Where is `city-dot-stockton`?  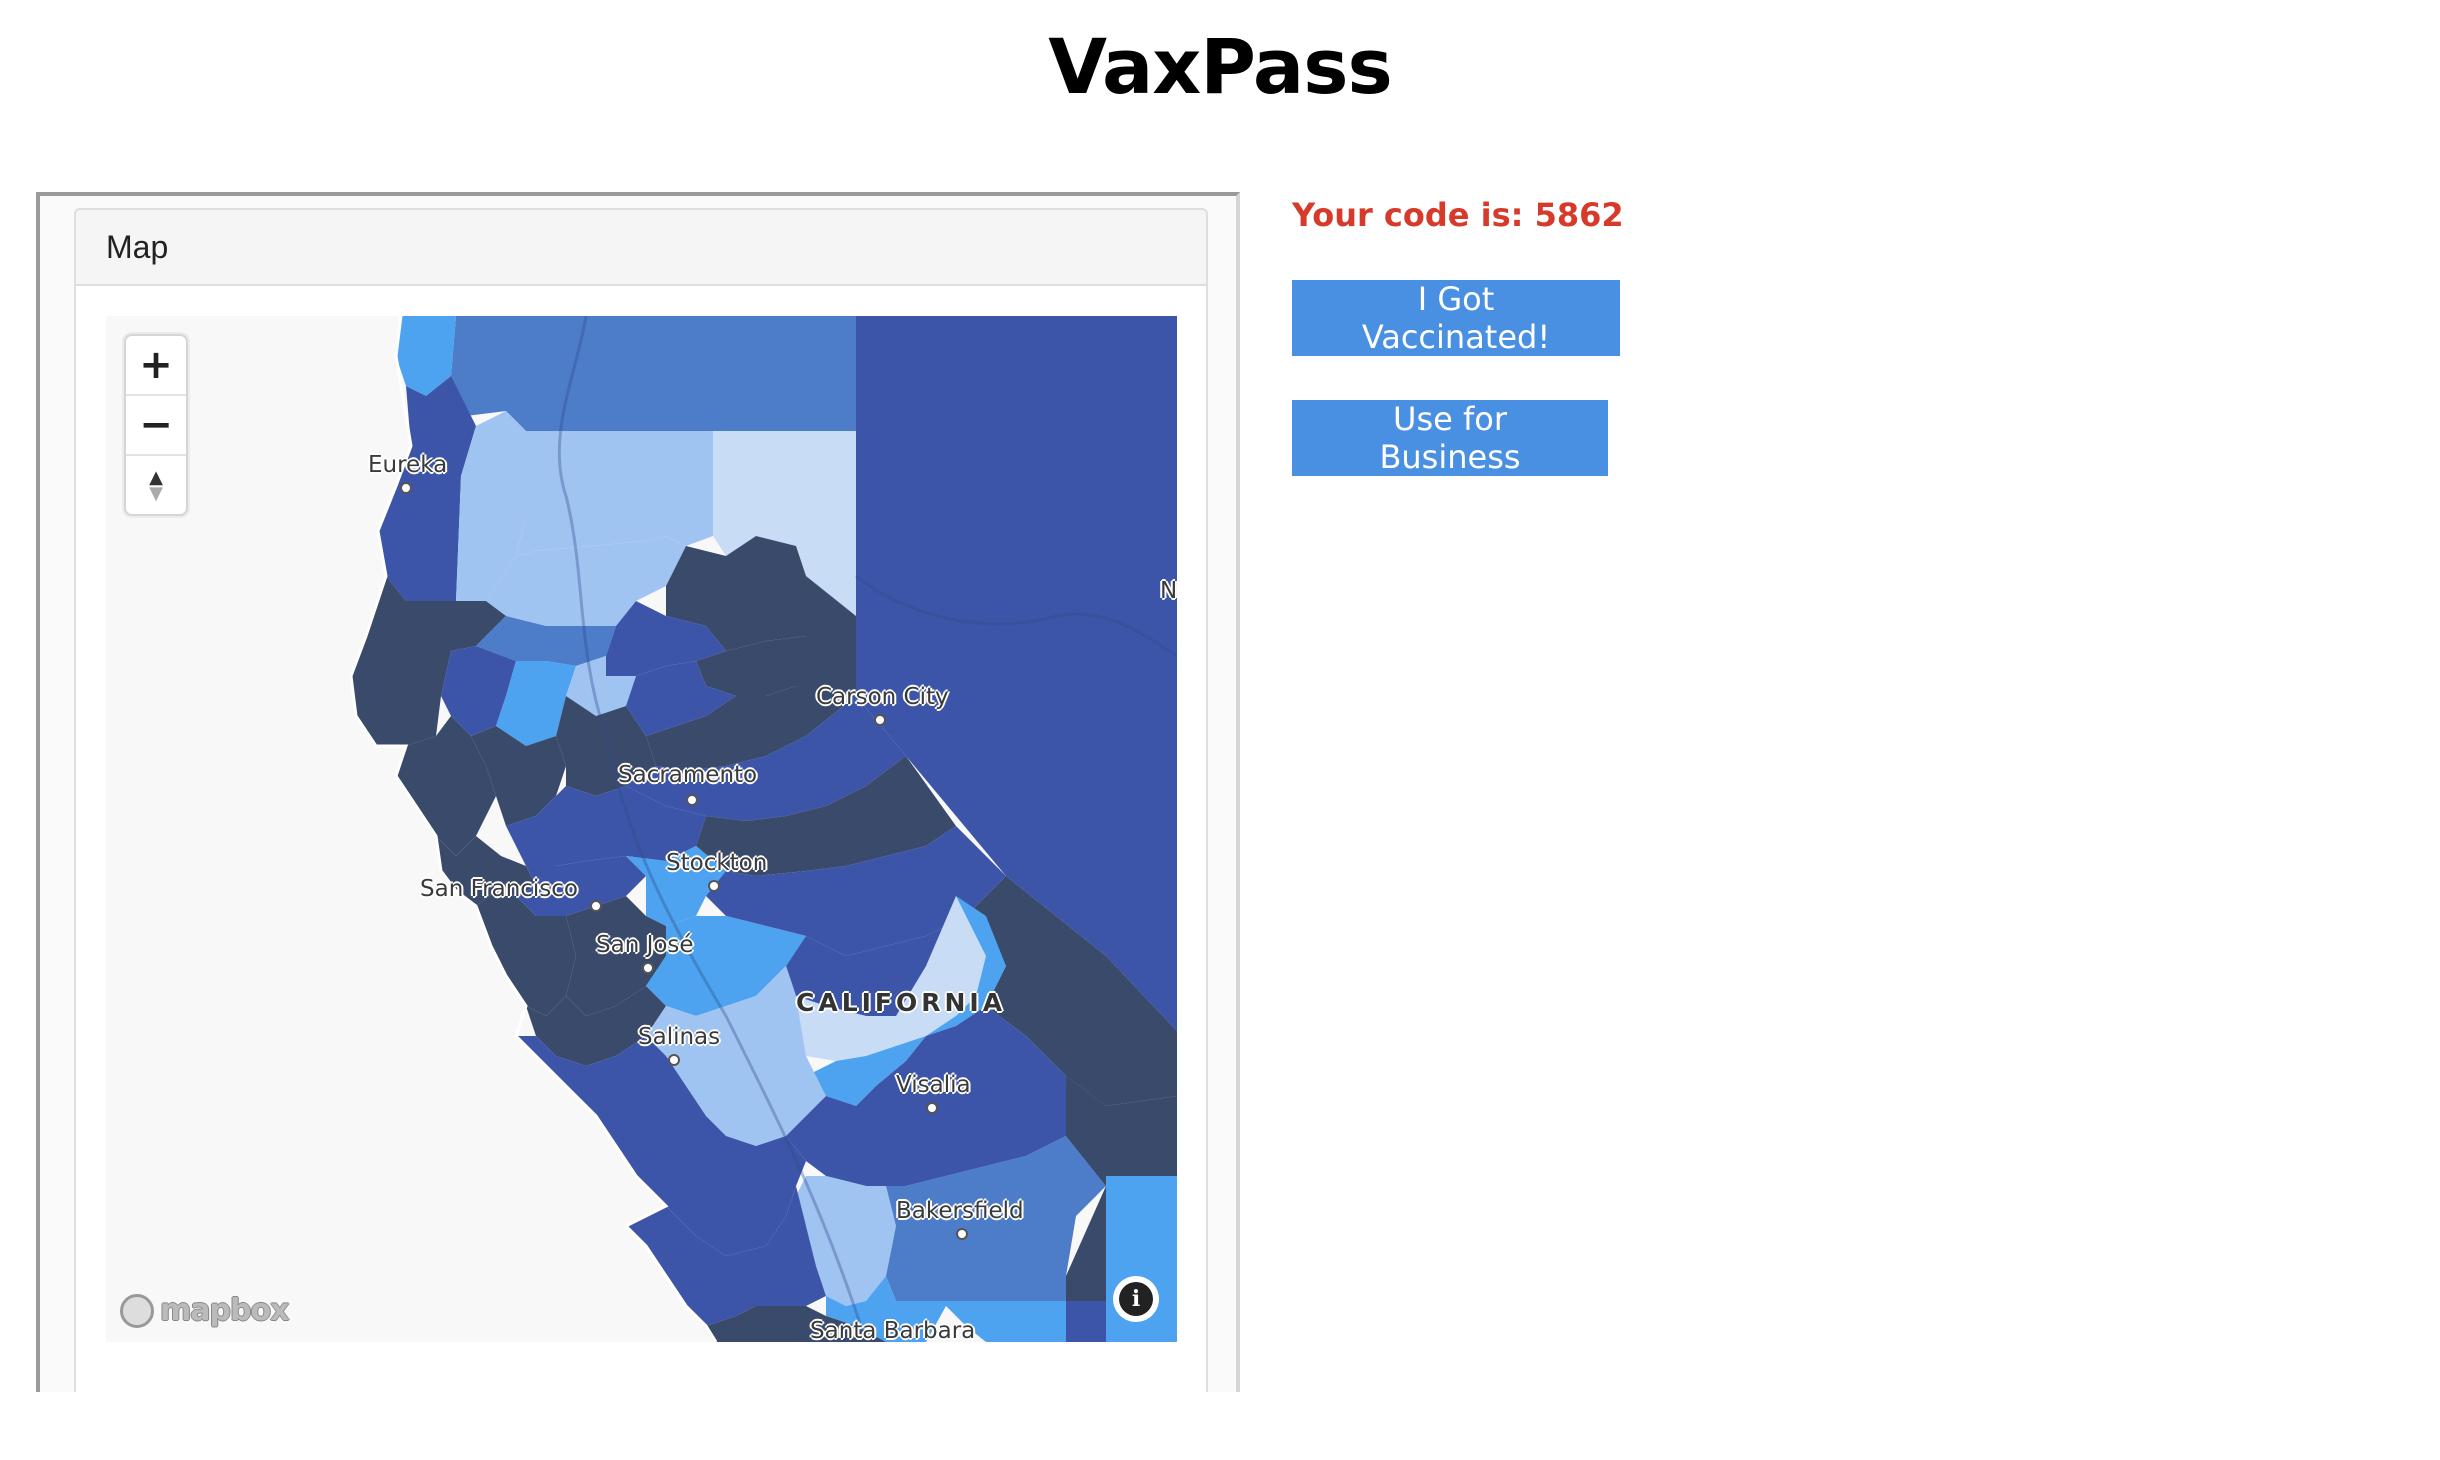 city-dot-stockton is located at coordinates (714, 886).